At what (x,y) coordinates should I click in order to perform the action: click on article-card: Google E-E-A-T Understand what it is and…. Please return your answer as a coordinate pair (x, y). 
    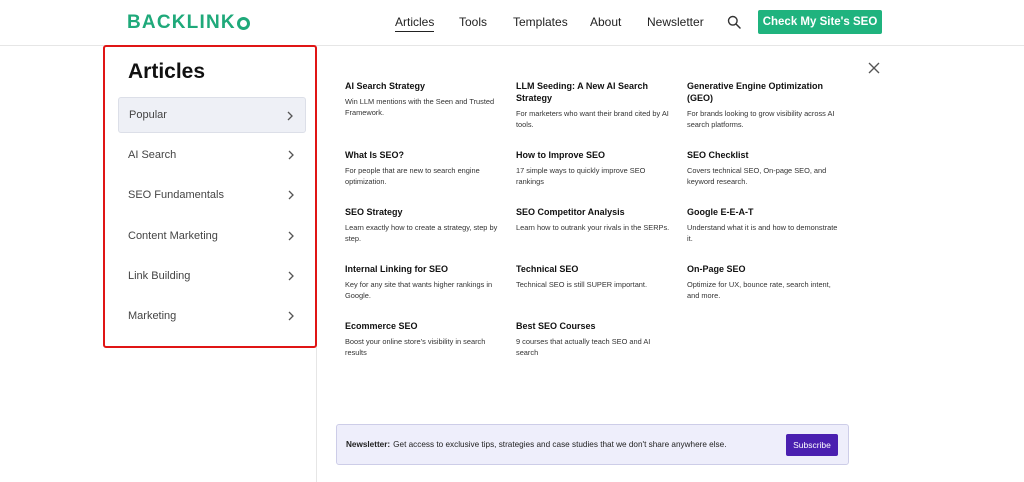
    Looking at the image, I should click on (766, 225).